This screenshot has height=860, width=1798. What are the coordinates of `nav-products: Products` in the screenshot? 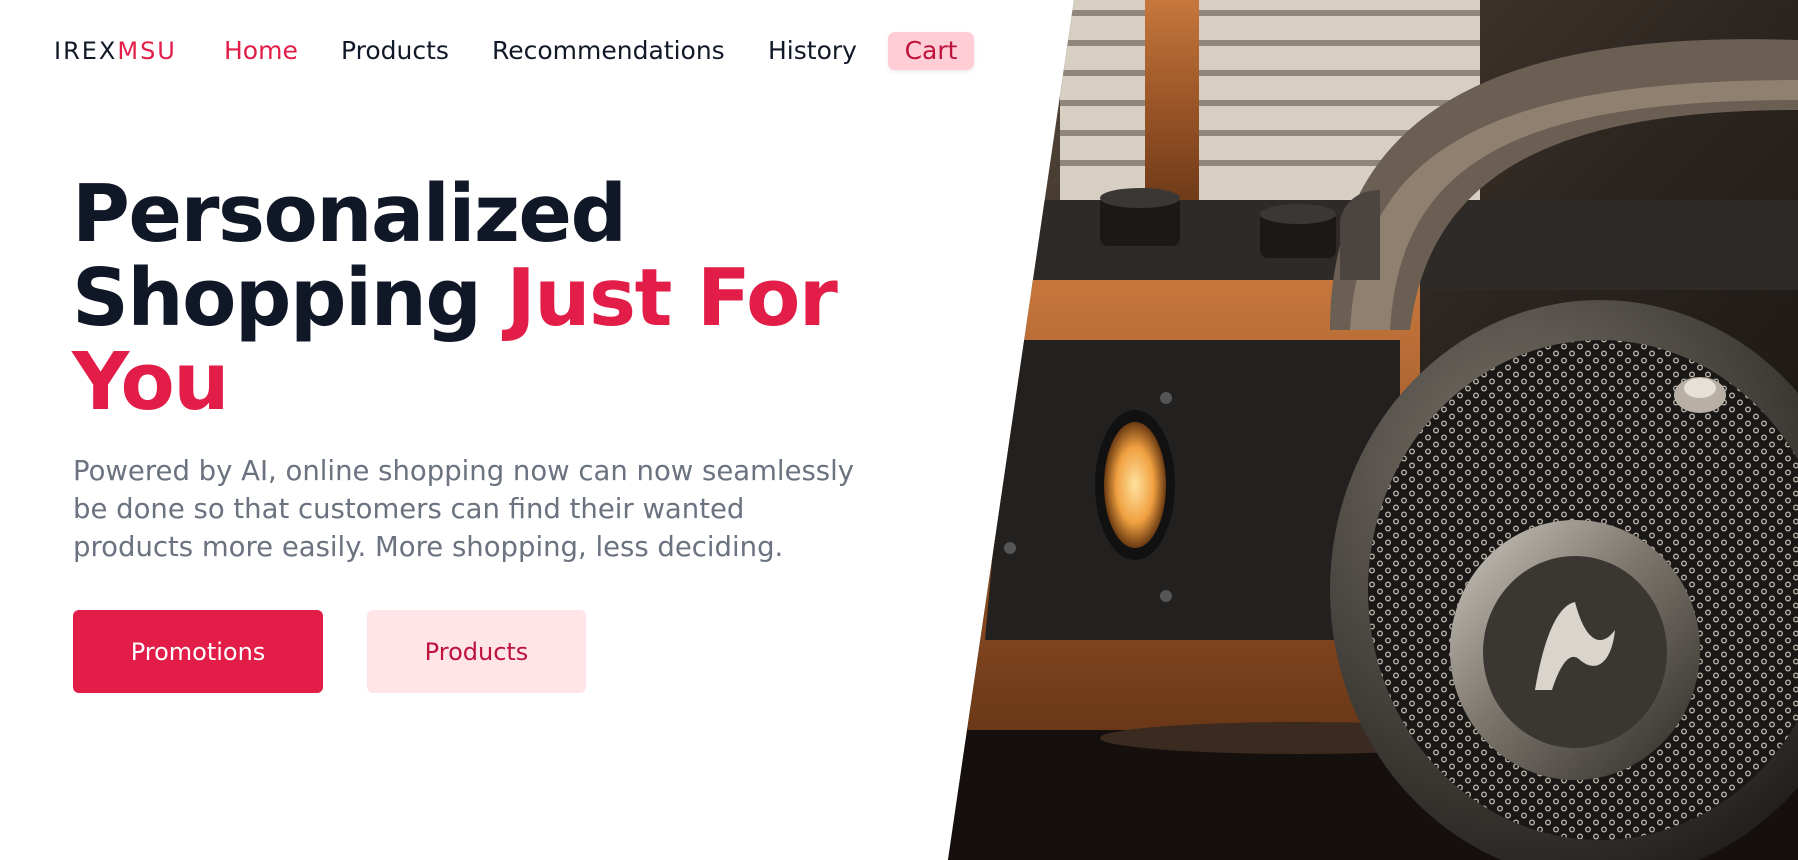 It's located at (395, 51).